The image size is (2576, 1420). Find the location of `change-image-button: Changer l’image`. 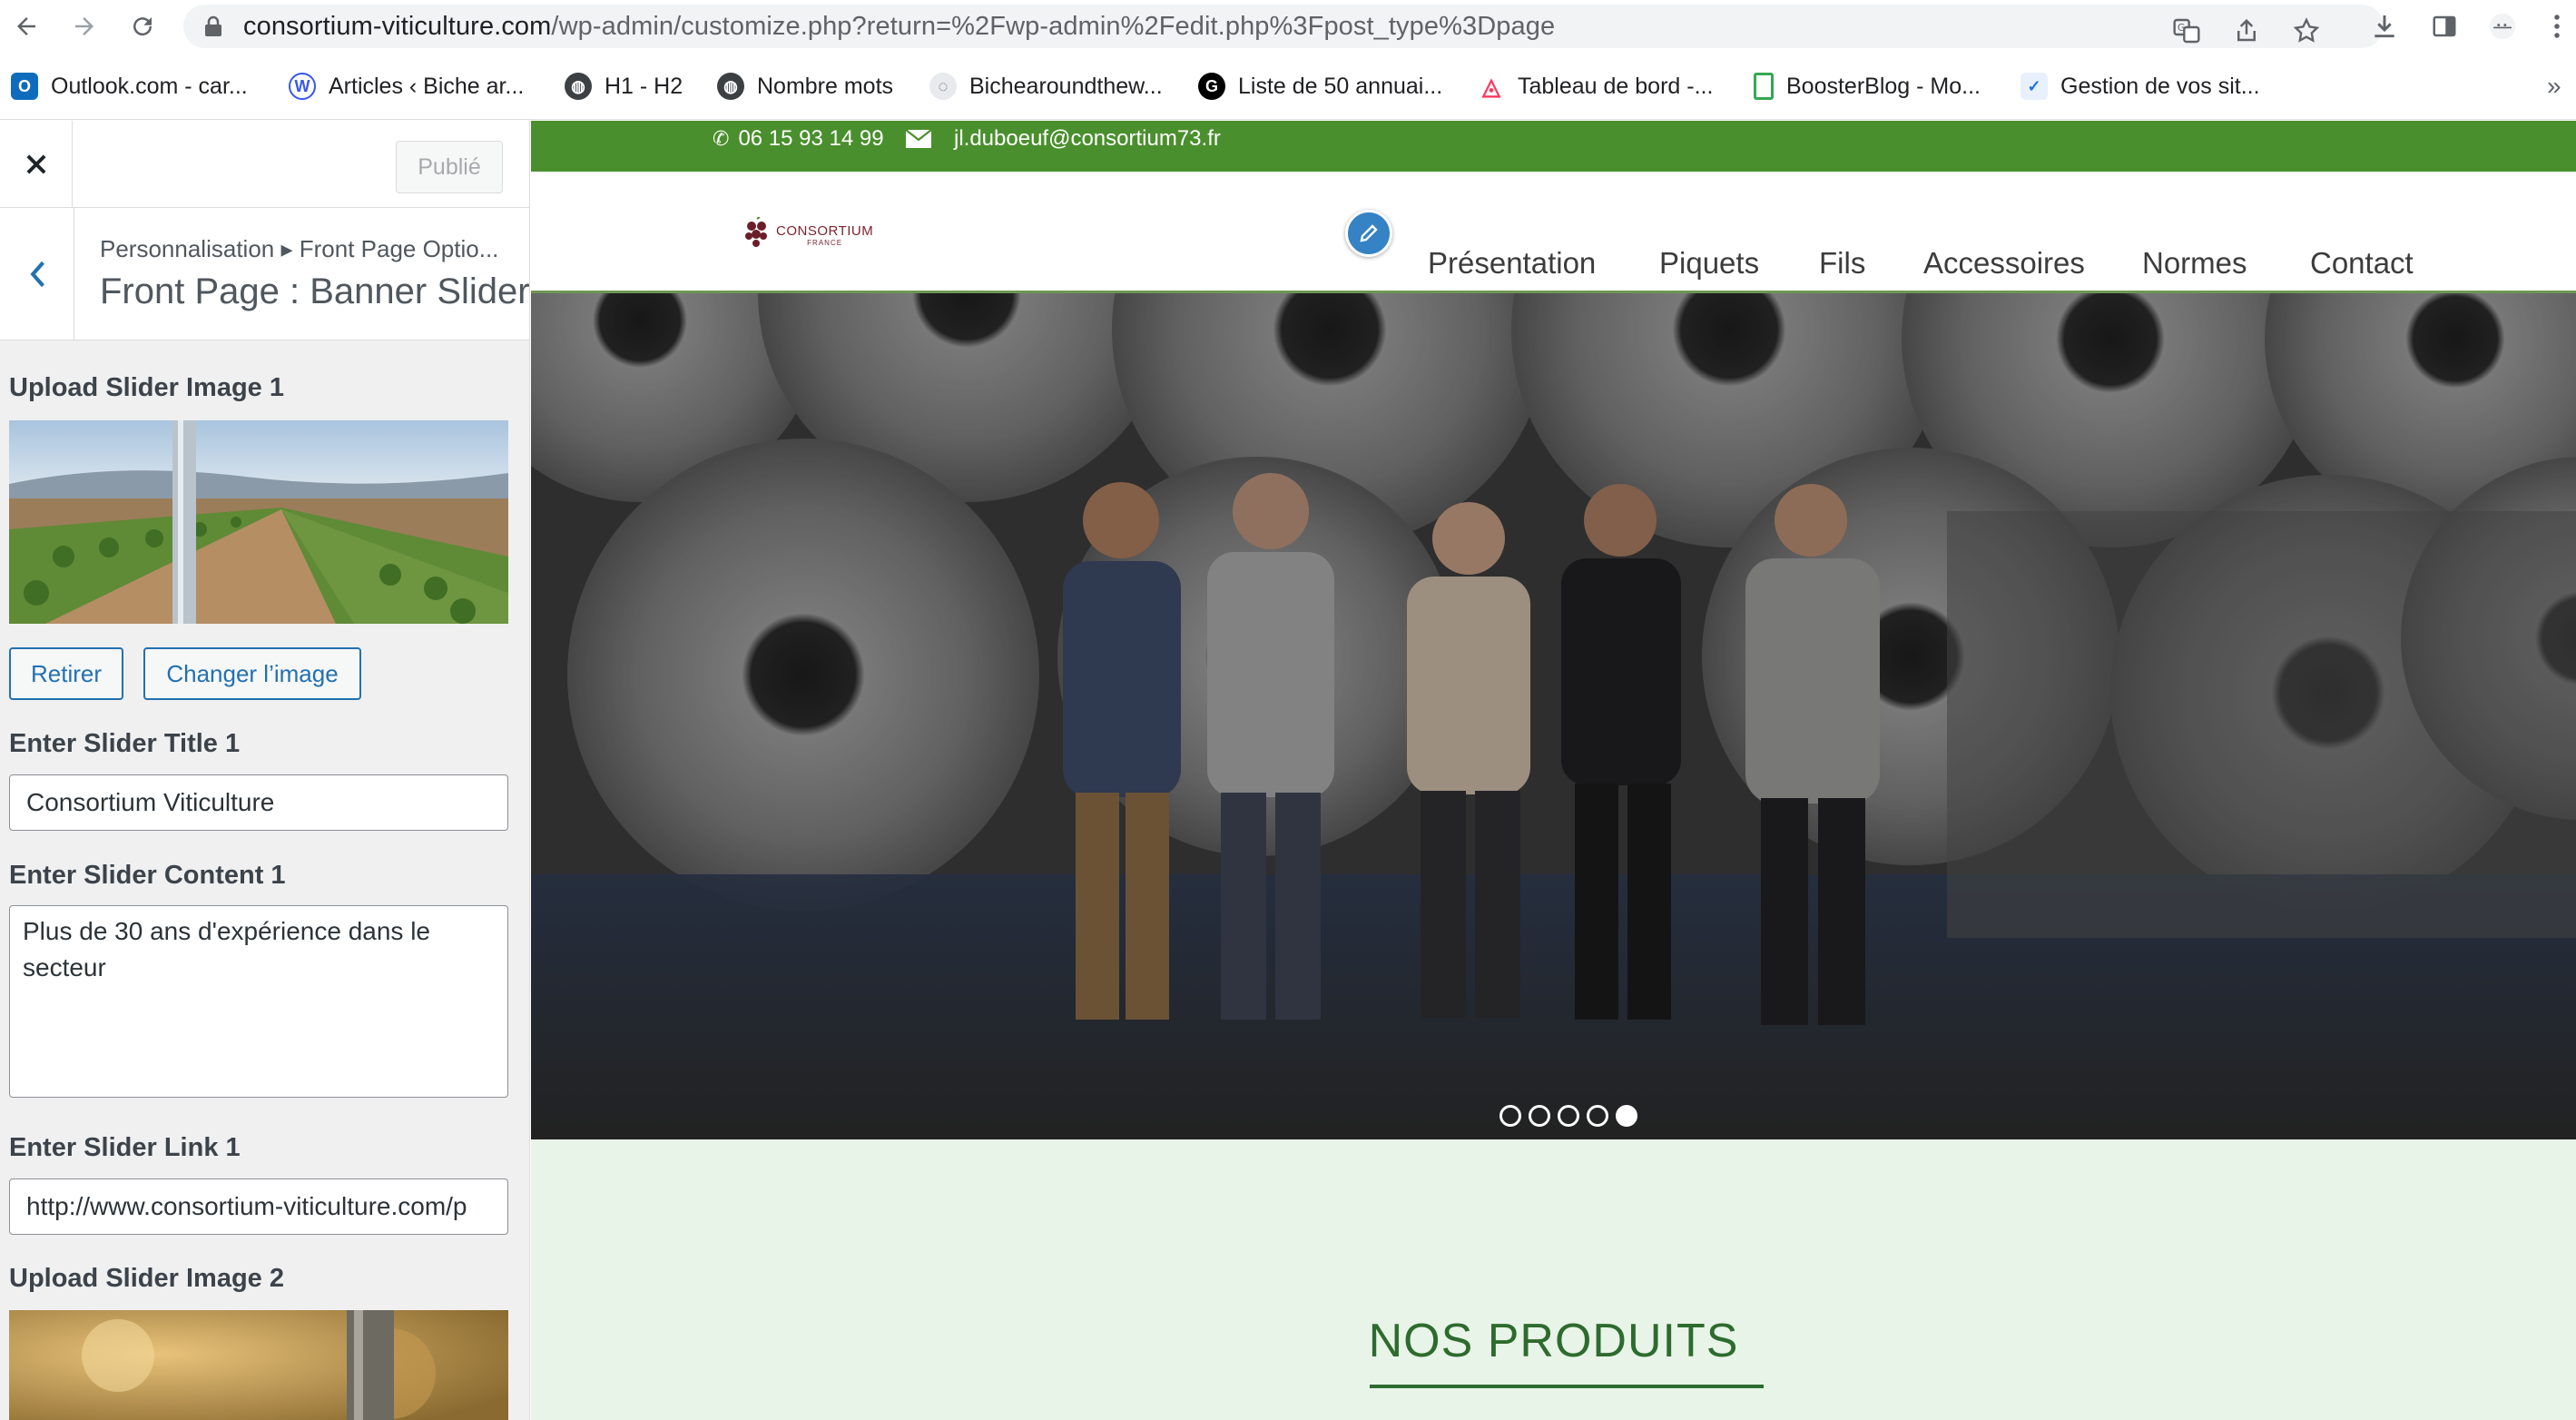

change-image-button: Changer l’image is located at coordinates (252, 673).